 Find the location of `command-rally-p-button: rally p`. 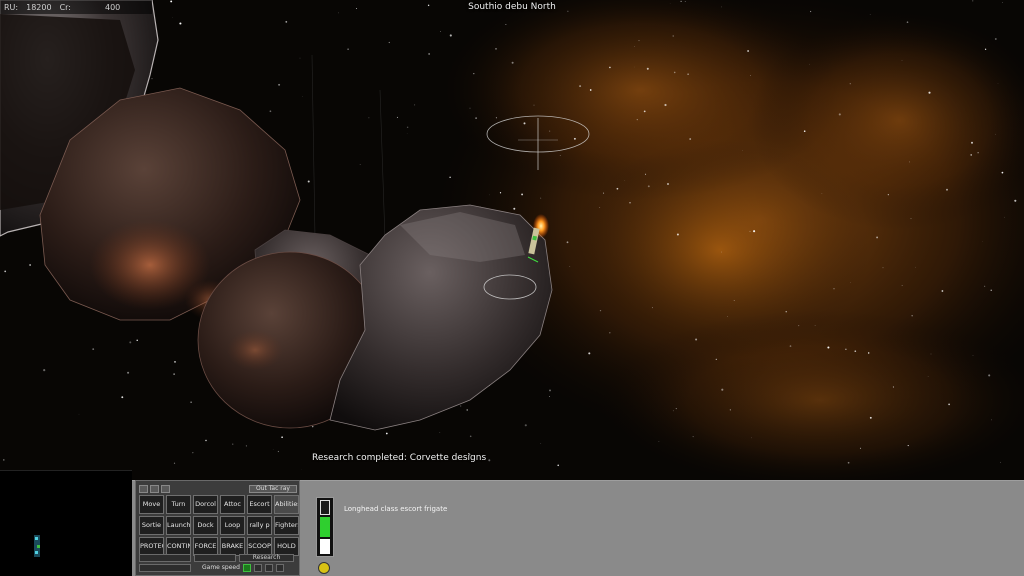

command-rally-p-button: rally p is located at coordinates (259, 525).